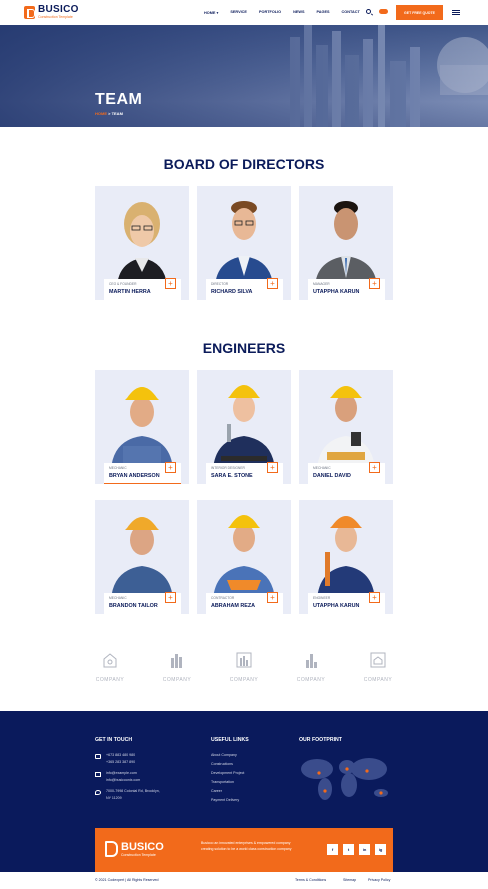 Image resolution: width=488 pixels, height=889 pixels. I want to click on linkedin-icon: in, so click(364, 849).